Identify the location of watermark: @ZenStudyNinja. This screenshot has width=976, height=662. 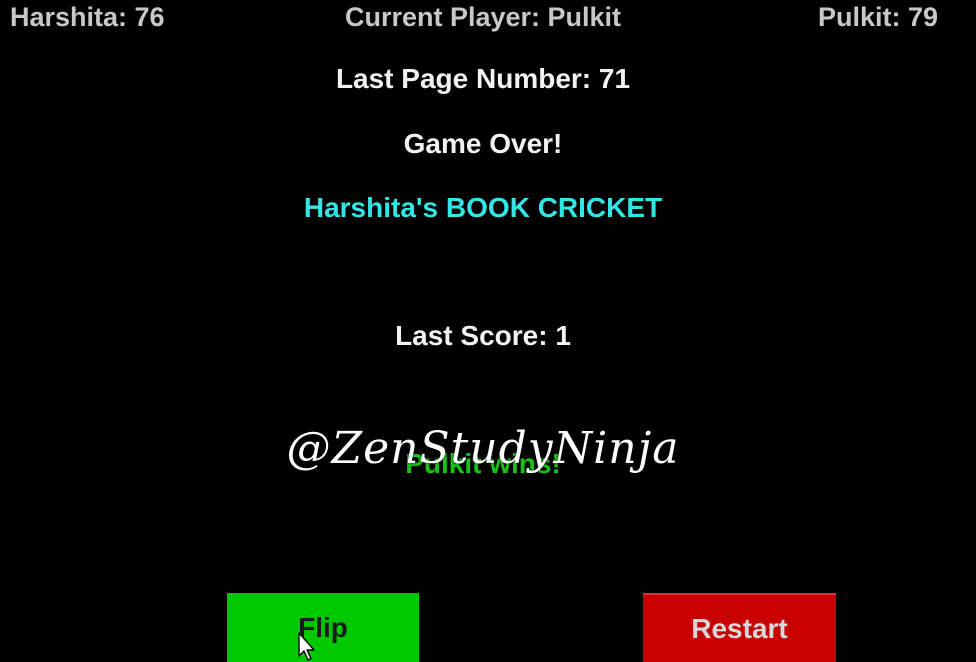
(483, 448).